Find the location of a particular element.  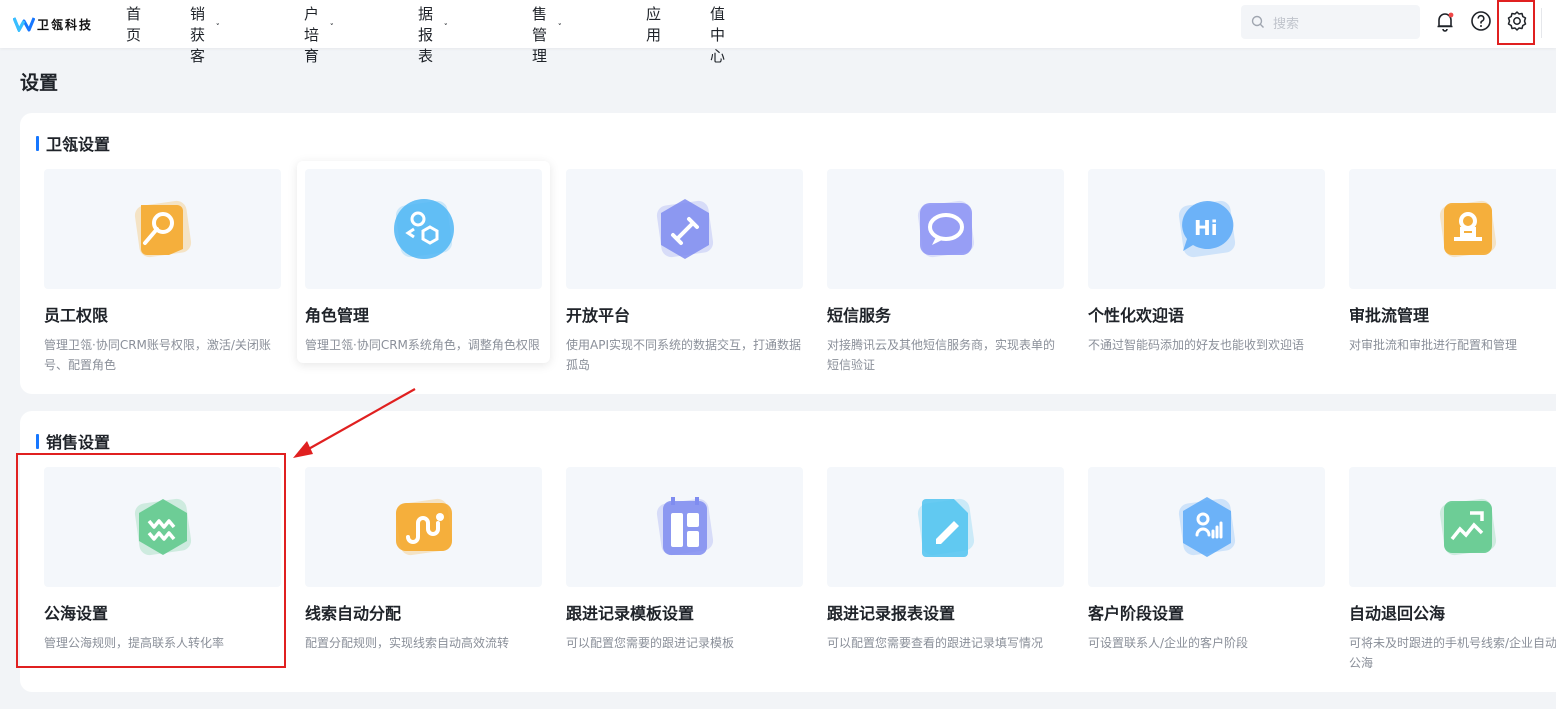

settings-tile: 开放平台使用API实现不同系统的数据交互，打通数据孤岛 is located at coordinates (684, 272).